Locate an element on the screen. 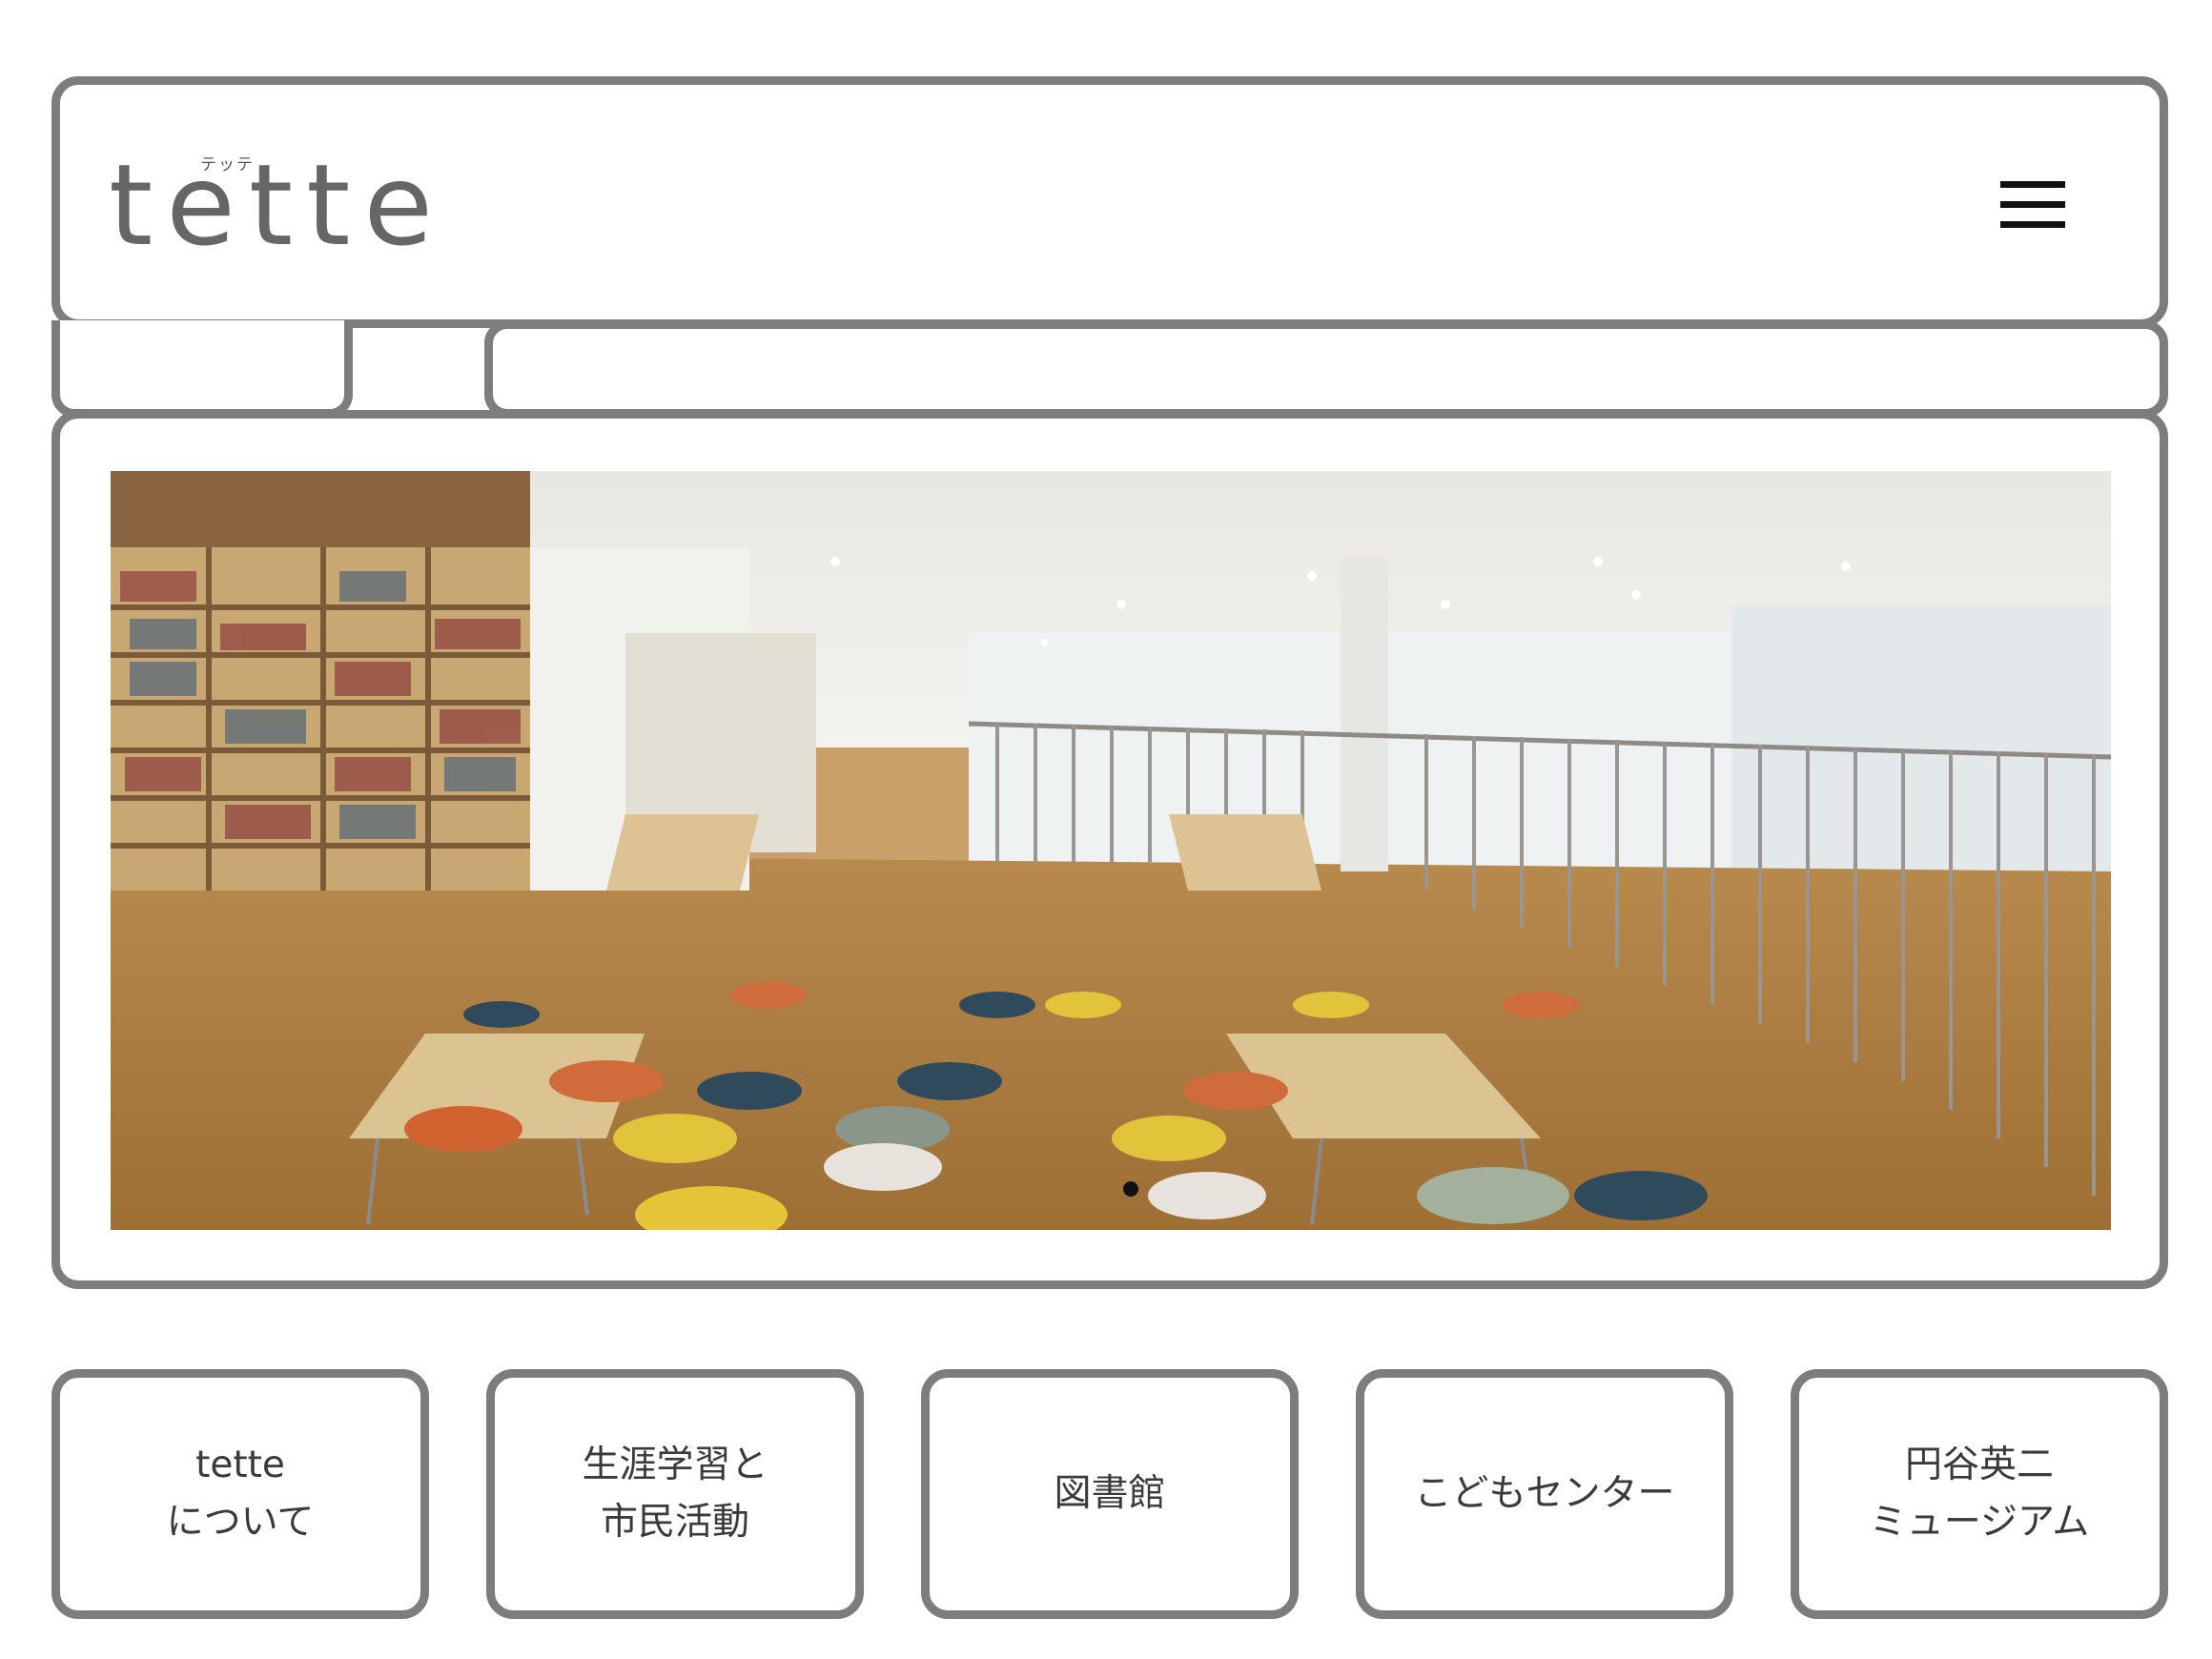 The image size is (2212, 1659). site-logo: テッテ tette is located at coordinates (290, 205).